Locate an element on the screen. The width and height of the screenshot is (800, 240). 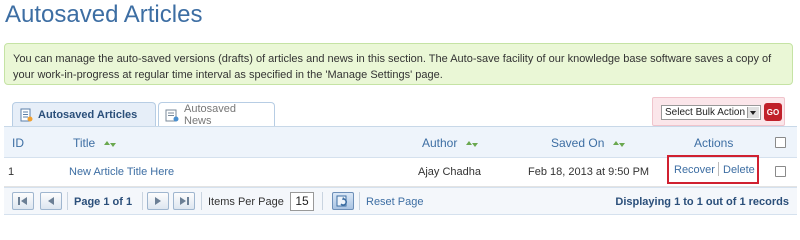
column-author: Author is located at coordinates (450, 143).